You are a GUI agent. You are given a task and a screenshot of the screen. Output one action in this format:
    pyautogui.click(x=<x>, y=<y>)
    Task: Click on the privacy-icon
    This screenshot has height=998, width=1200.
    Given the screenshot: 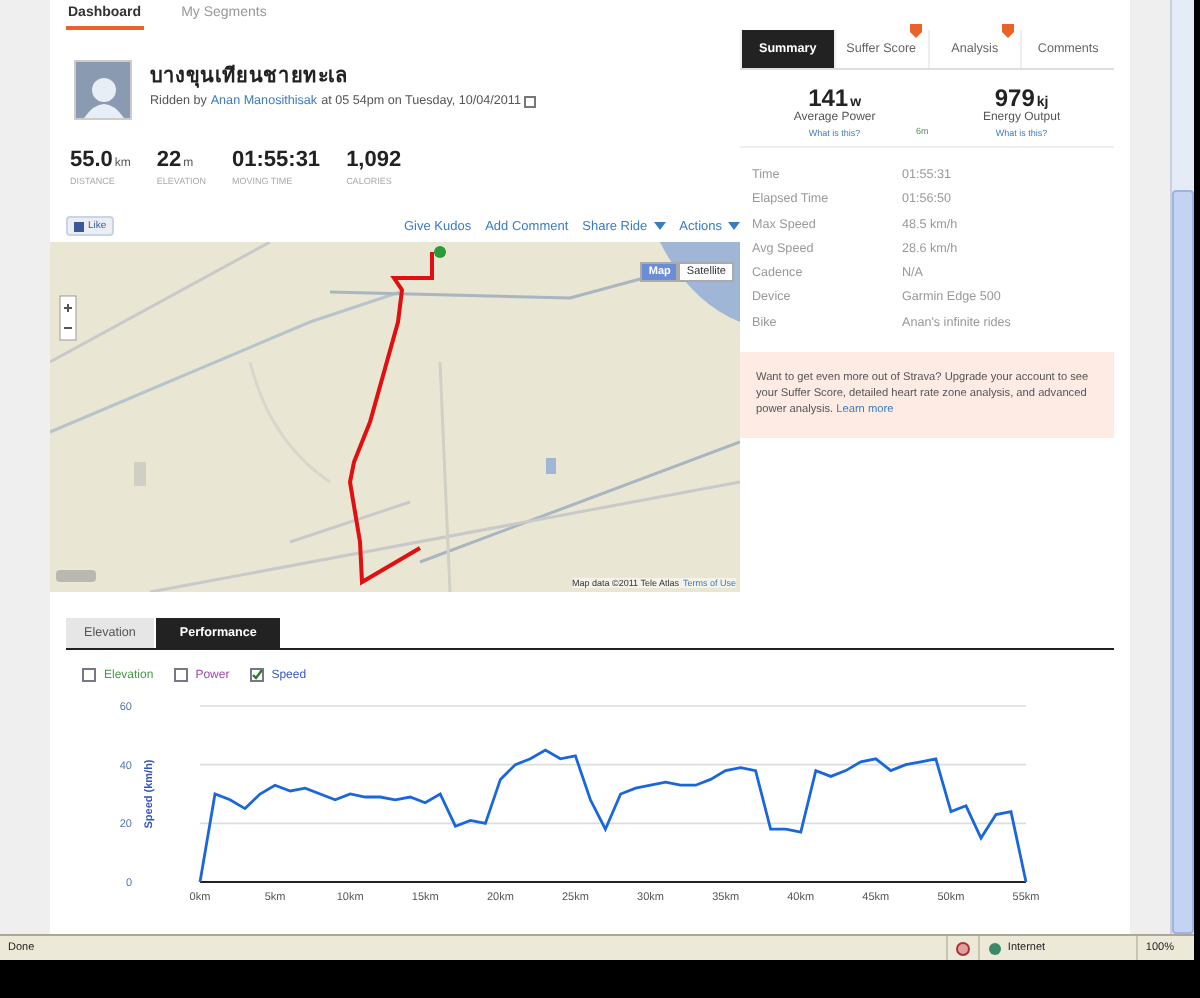 What is the action you would take?
    pyautogui.click(x=962, y=948)
    